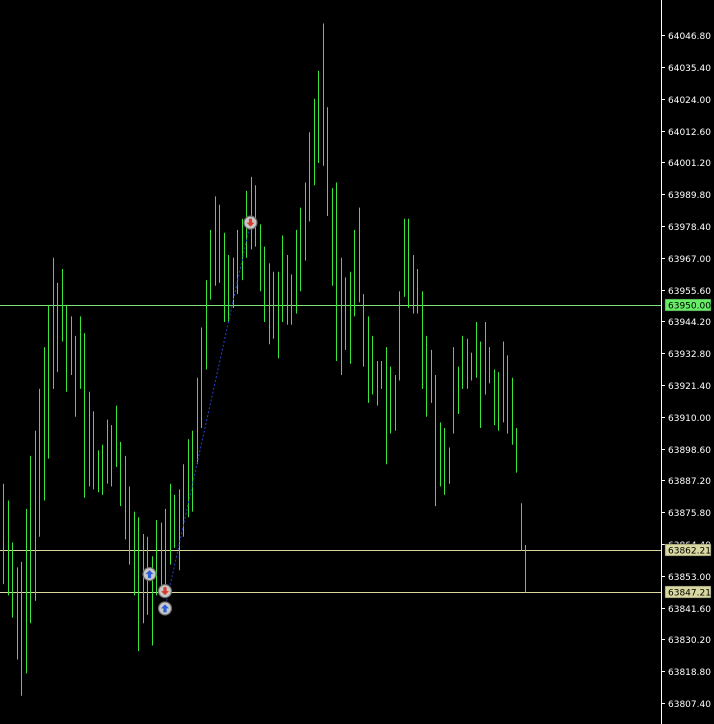 Image resolution: width=714 pixels, height=724 pixels. I want to click on y-tick-label: 63955.60, so click(689, 292).